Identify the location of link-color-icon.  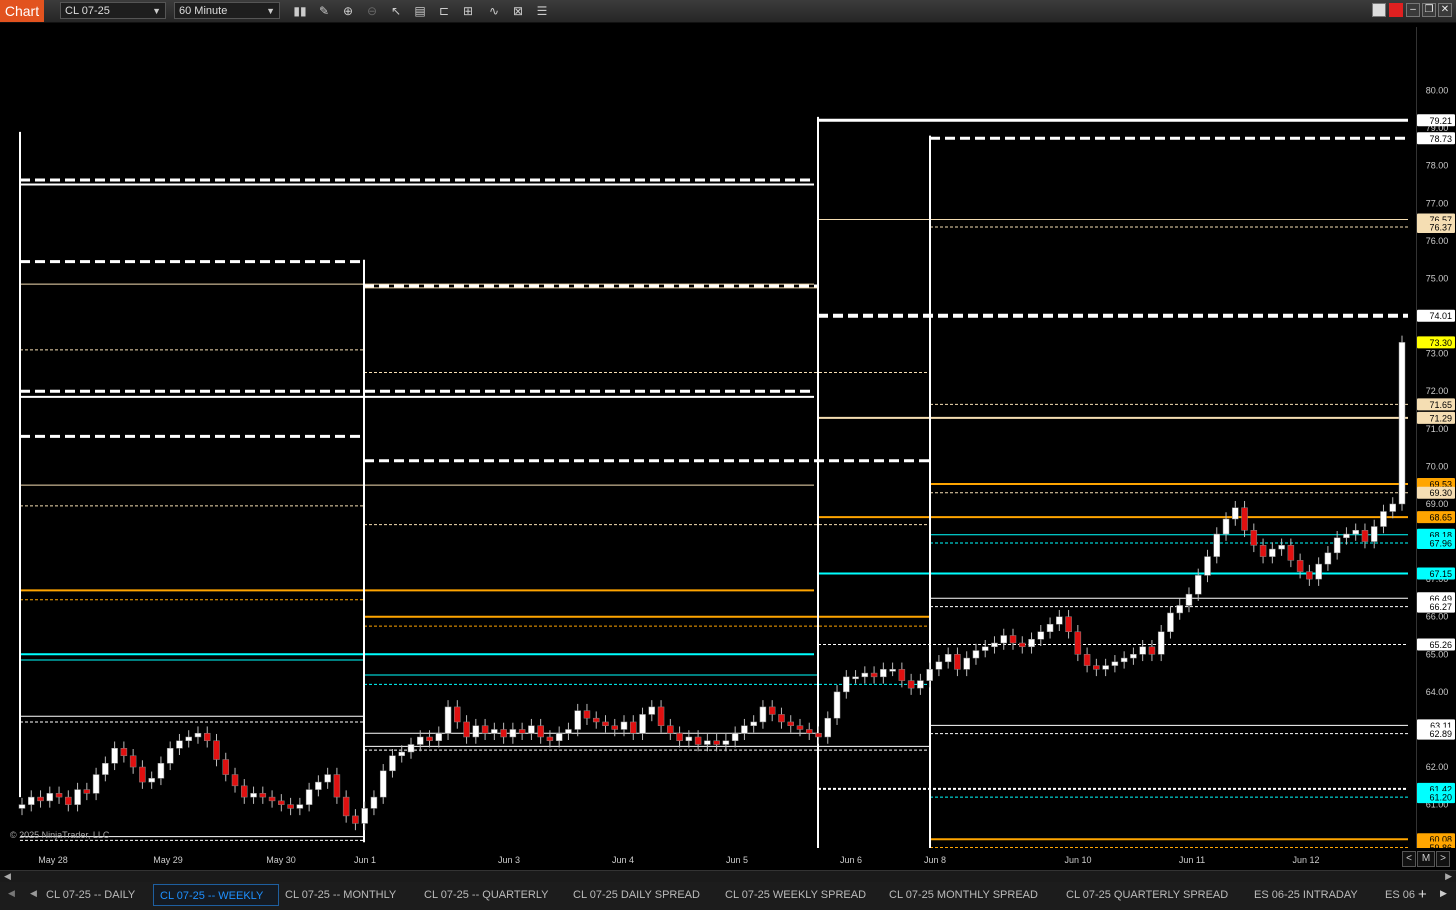
(1379, 10).